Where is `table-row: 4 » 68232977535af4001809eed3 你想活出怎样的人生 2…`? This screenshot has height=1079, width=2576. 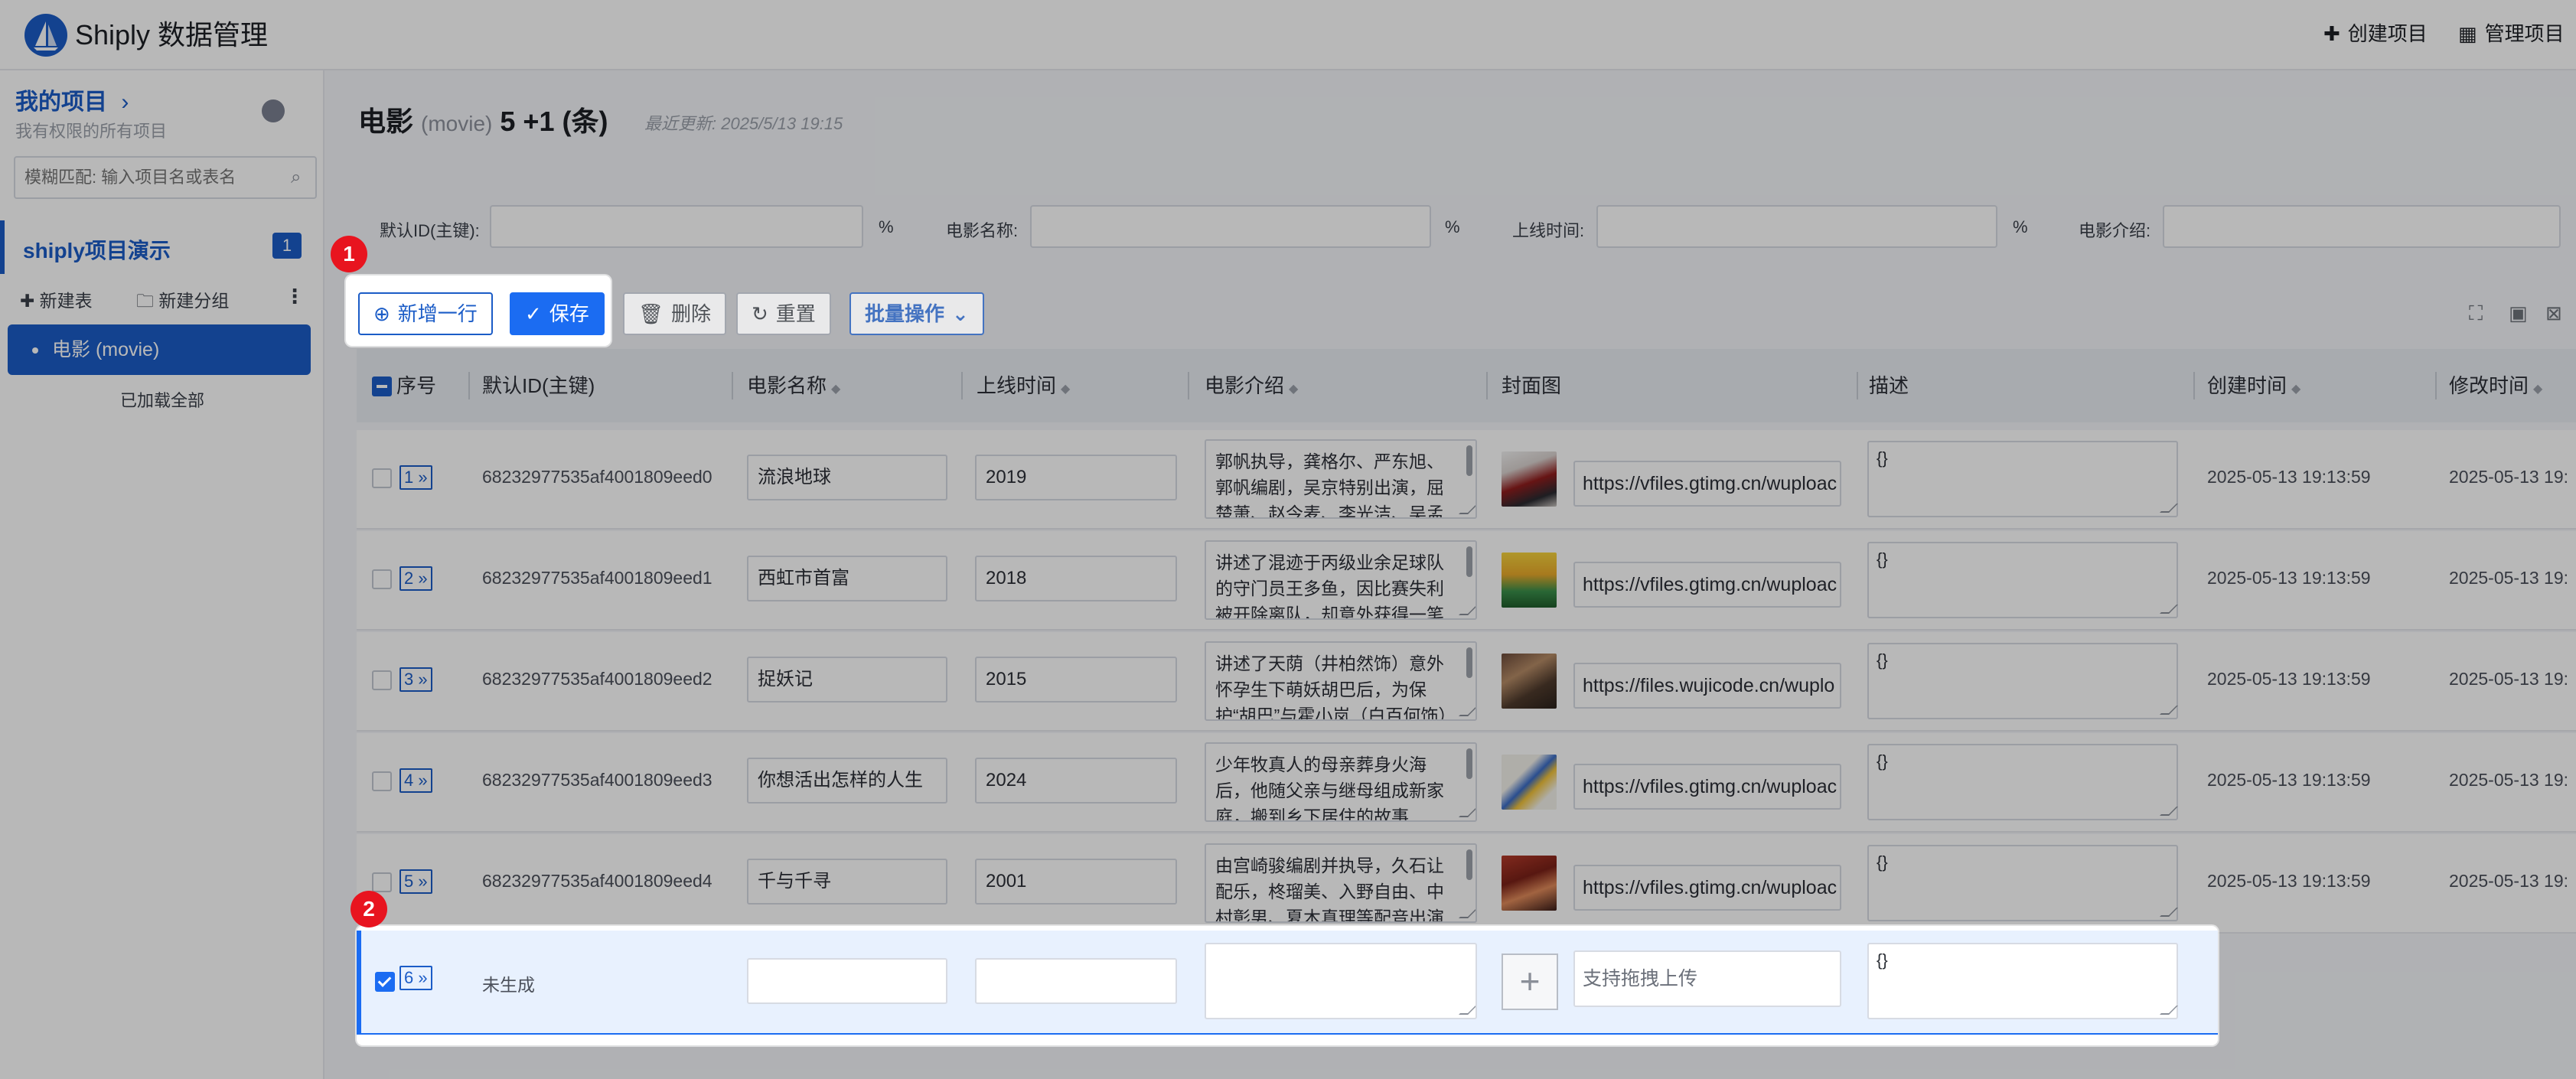
table-row: 4 » 68232977535af4001809eed3 你想活出怎样的人生 2… is located at coordinates (1466, 783).